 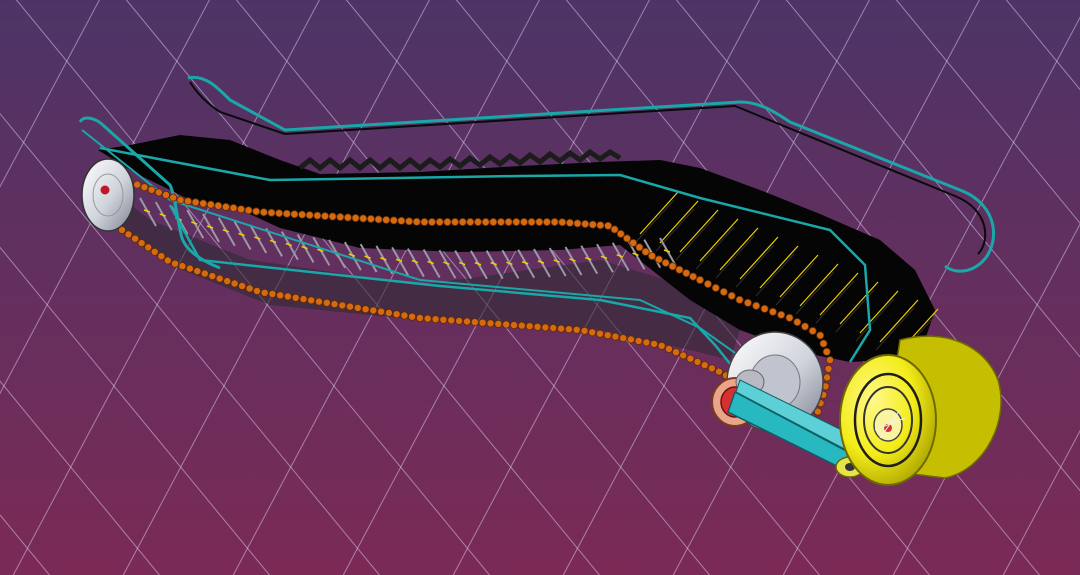 I want to click on return-sprocket, so click(x=108, y=195).